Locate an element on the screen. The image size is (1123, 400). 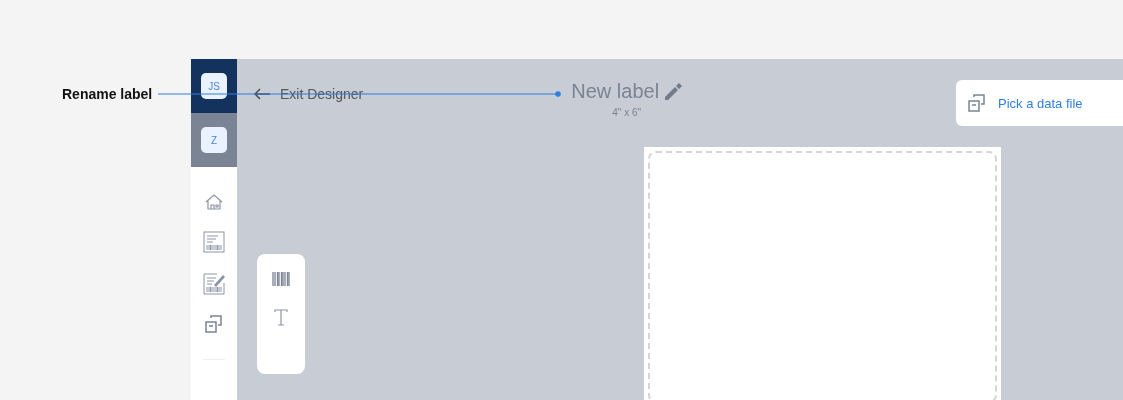
account-tab: JS is located at coordinates (214, 86).